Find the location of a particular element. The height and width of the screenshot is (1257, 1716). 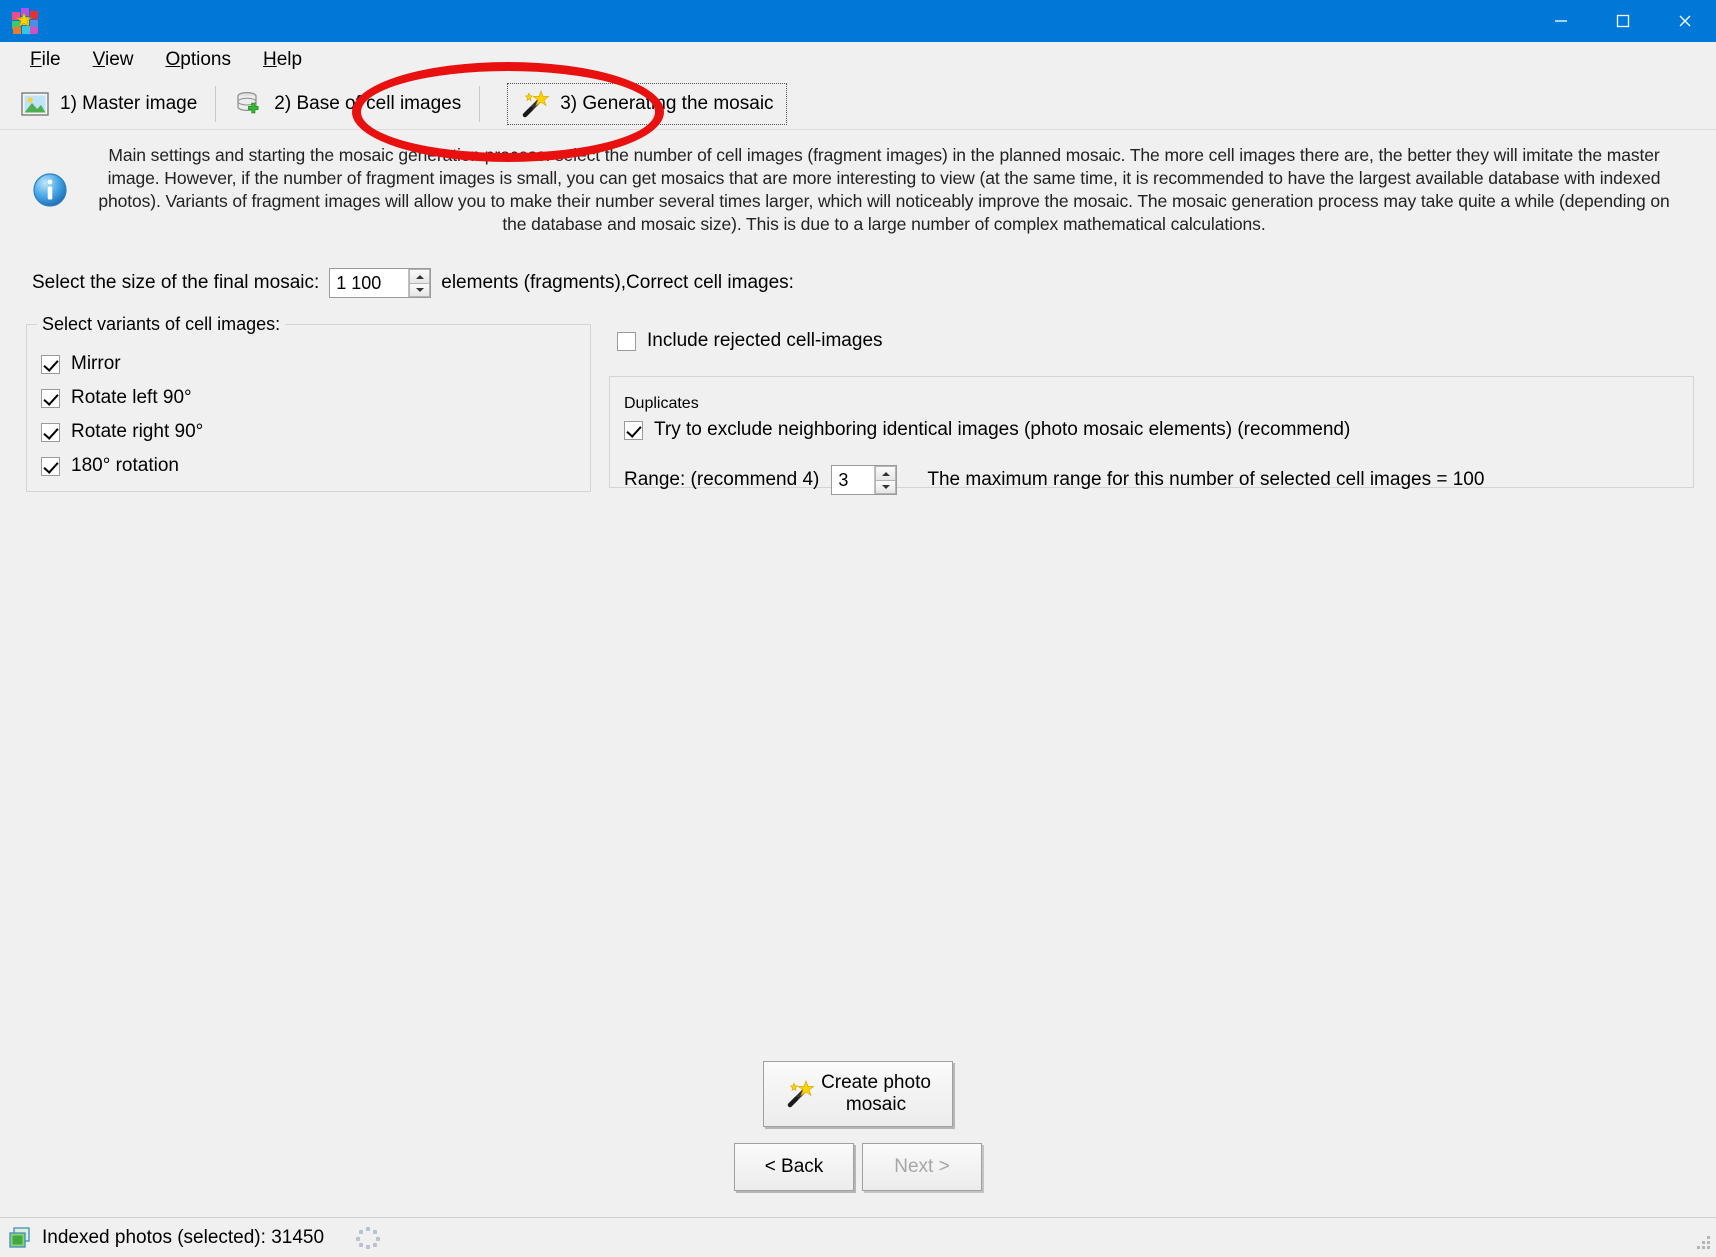

range-label: Range: (recommend 4) is located at coordinates (722, 480).